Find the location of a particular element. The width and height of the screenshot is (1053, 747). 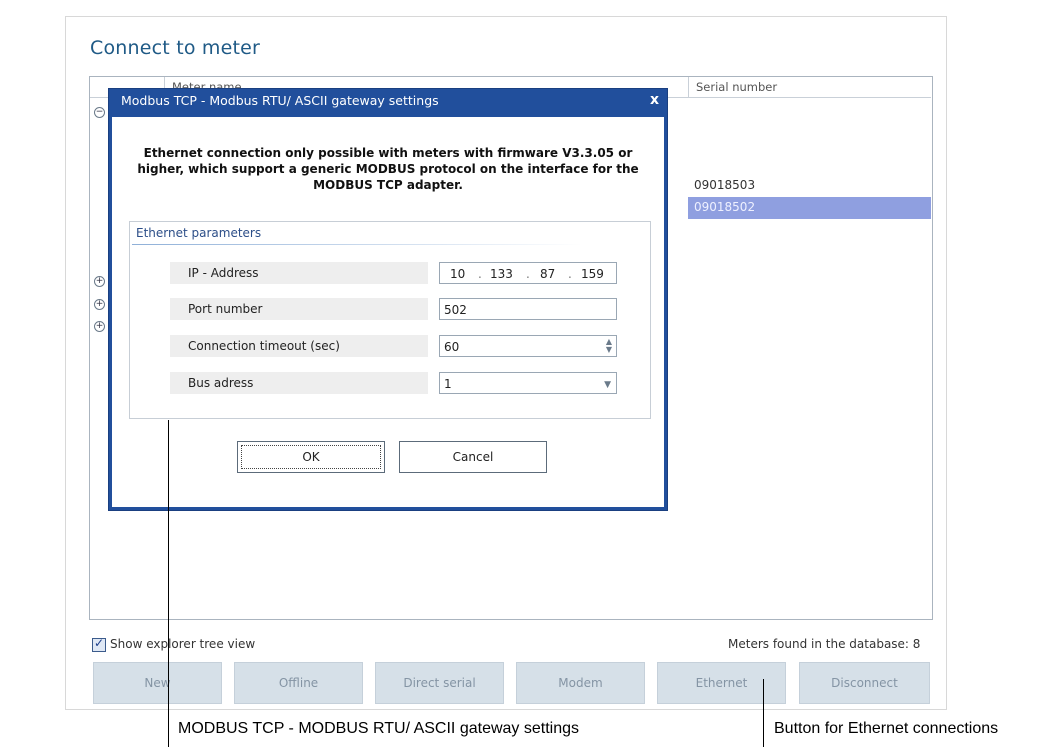

group-divider is located at coordinates (357, 244).